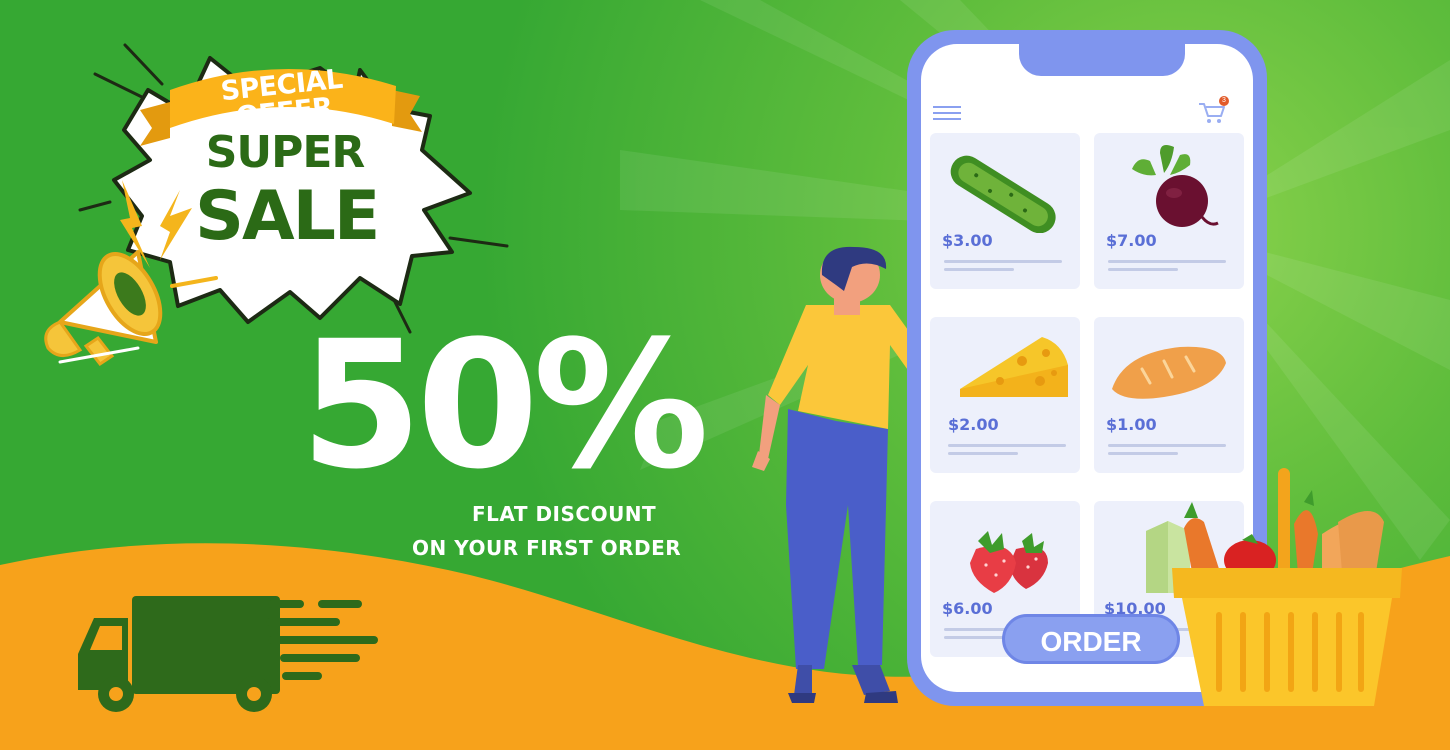 The image size is (1450, 750). I want to click on product-card: $1.00, so click(1169, 395).